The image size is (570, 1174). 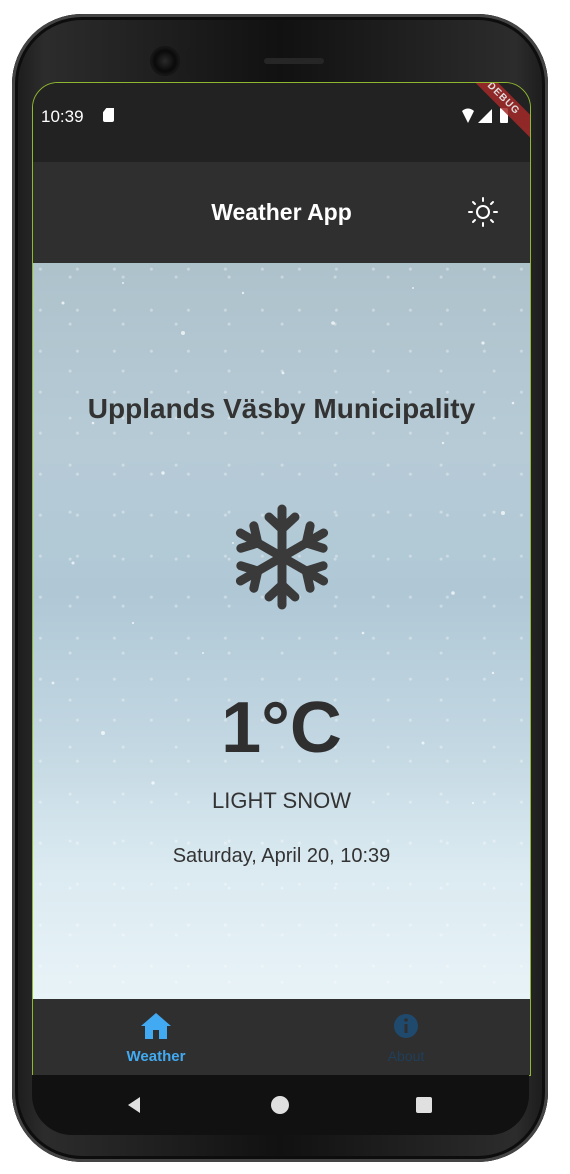 I want to click on cell-signal-icon, so click(x=485, y=116).